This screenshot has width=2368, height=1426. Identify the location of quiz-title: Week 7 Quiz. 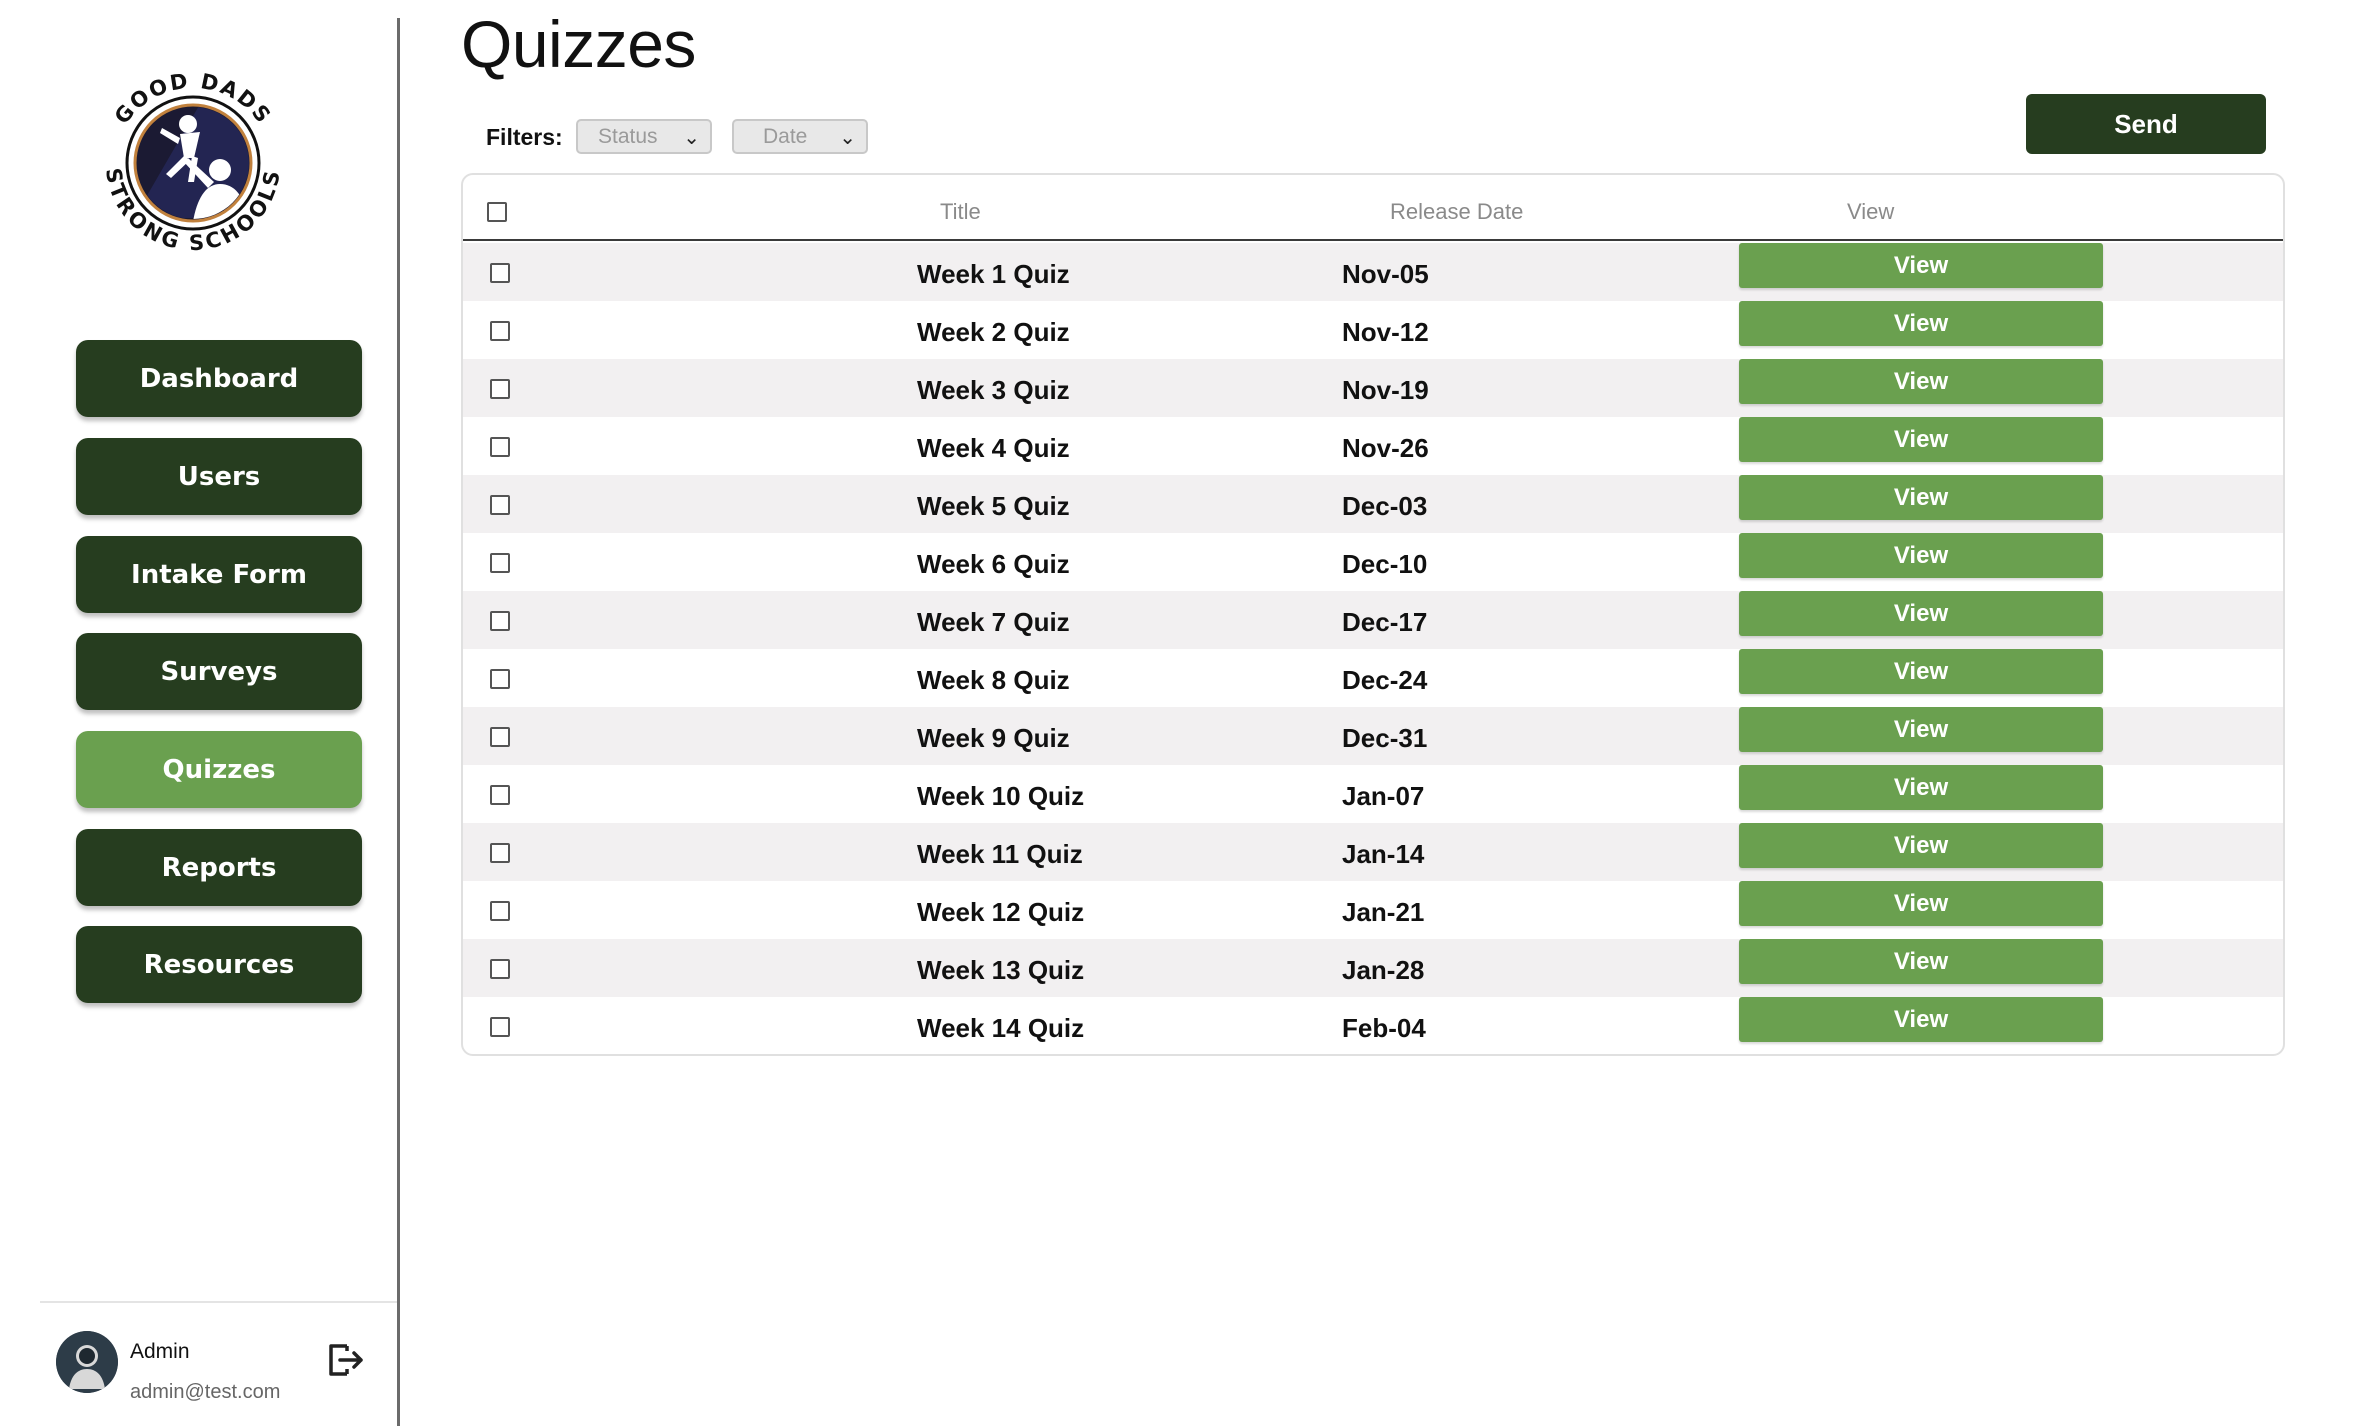
(993, 622).